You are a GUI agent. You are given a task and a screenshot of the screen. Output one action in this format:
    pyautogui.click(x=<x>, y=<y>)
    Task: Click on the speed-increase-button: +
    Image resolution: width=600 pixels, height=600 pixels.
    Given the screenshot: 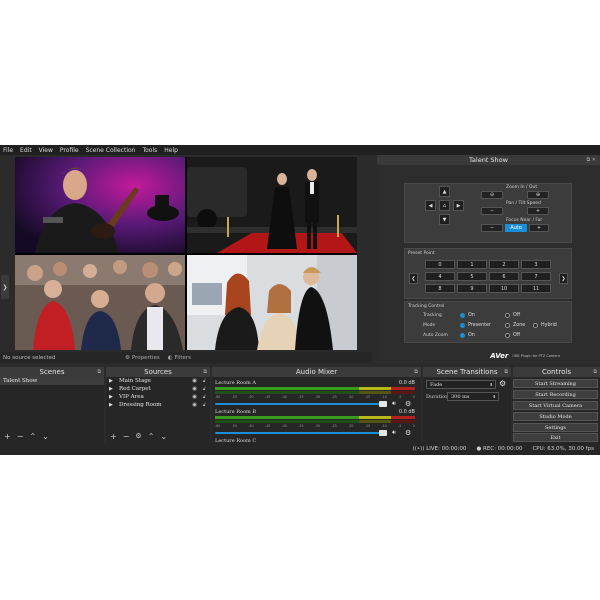 What is the action you would take?
    pyautogui.click(x=538, y=211)
    